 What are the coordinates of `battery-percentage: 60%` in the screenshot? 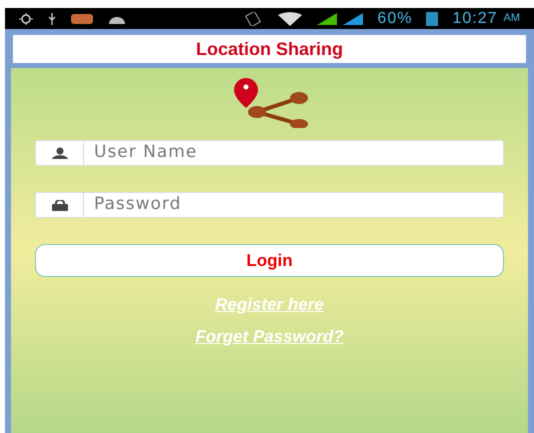 It's located at (394, 18).